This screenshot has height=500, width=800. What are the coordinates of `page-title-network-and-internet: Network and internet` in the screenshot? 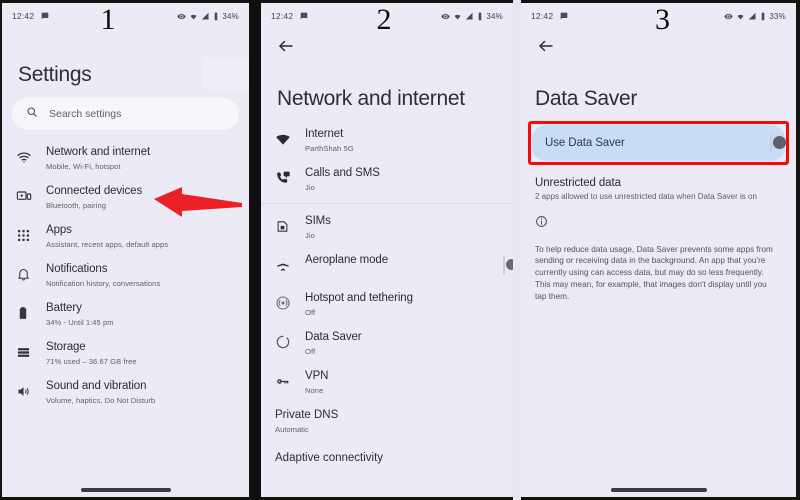 It's located at (371, 98).